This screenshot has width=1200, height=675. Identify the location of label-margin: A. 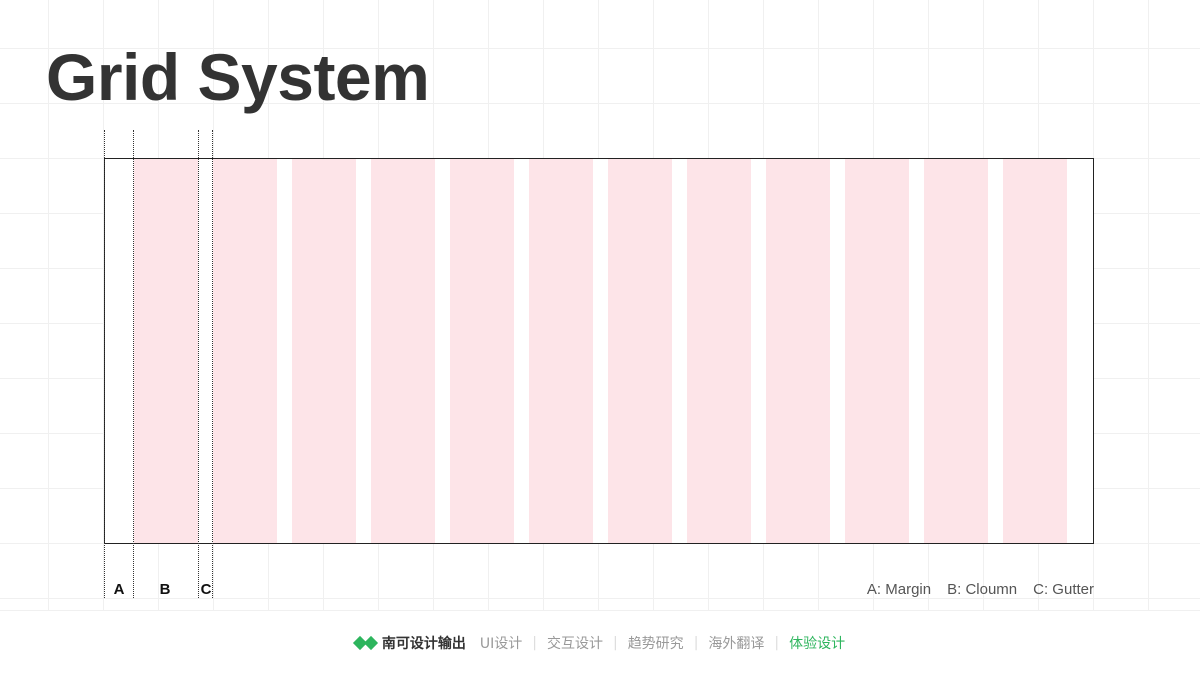
(119, 589).